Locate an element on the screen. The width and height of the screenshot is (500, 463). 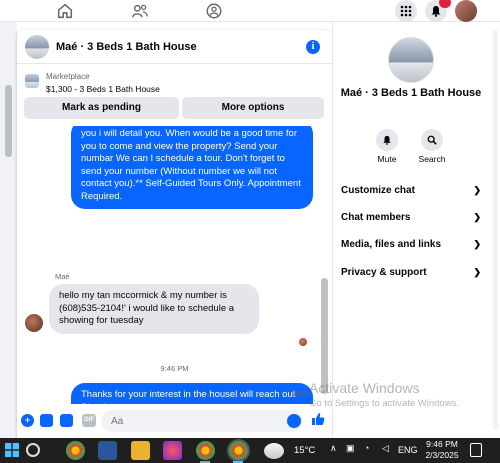
message-timestamp: 9:46 PM is located at coordinates (174, 368).